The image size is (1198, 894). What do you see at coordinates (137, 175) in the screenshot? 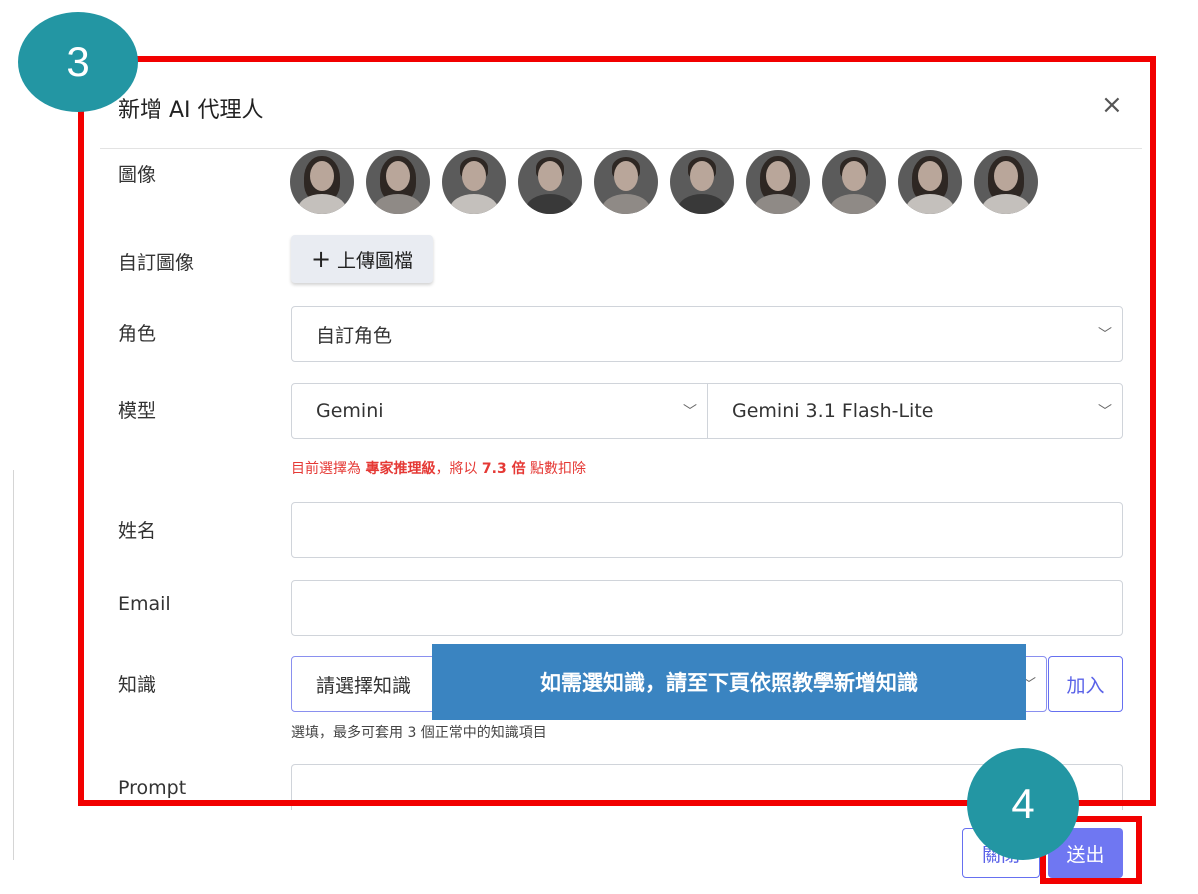
I see `image-label: 圖像` at bounding box center [137, 175].